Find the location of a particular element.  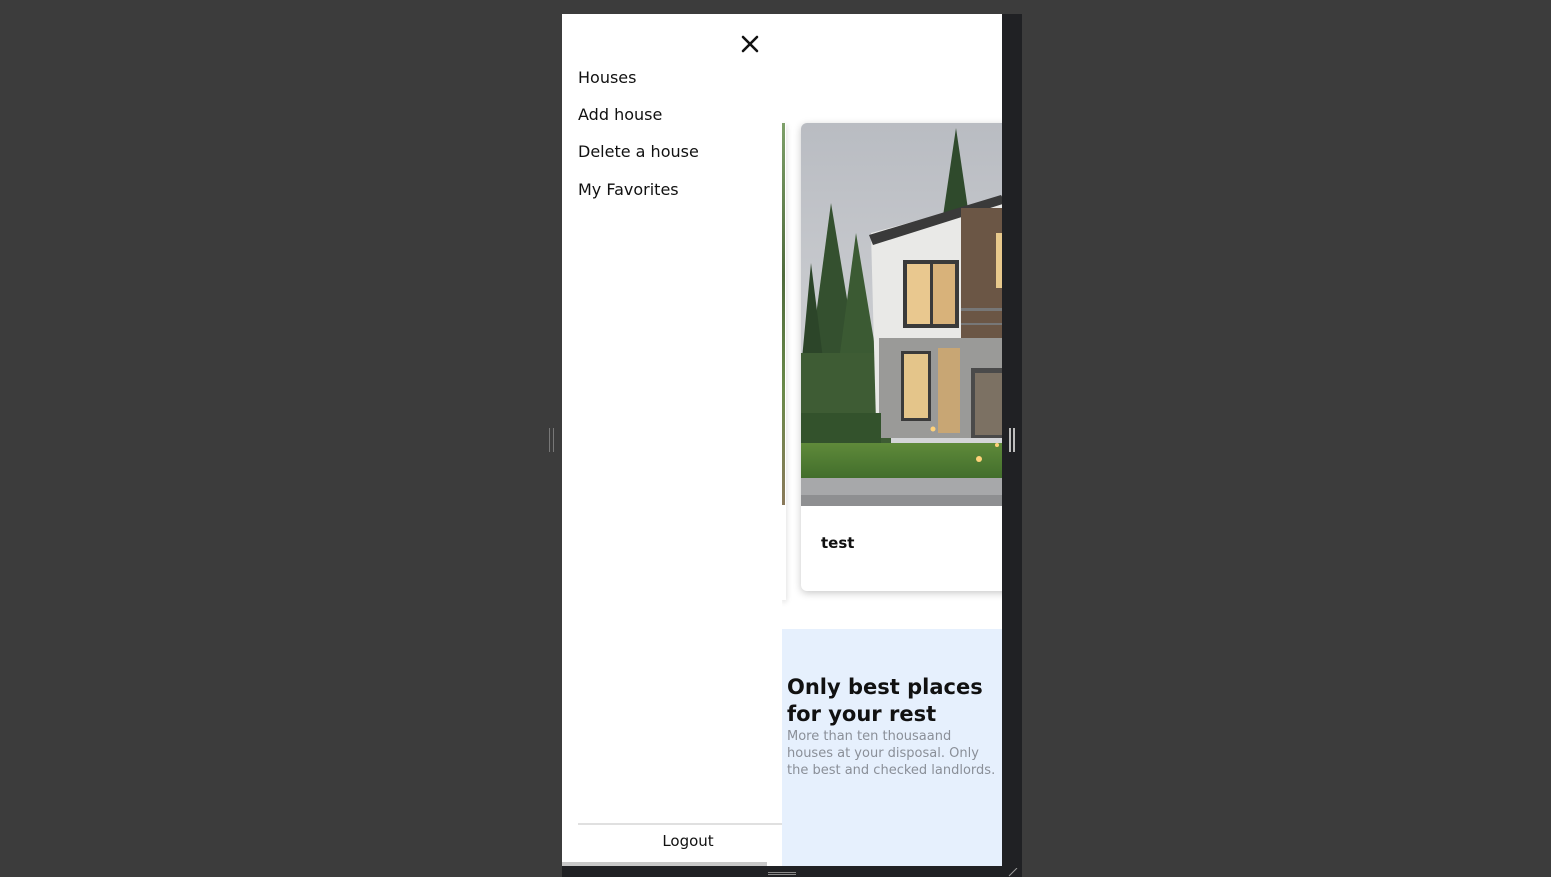

close-drawer-button is located at coordinates (750, 44).